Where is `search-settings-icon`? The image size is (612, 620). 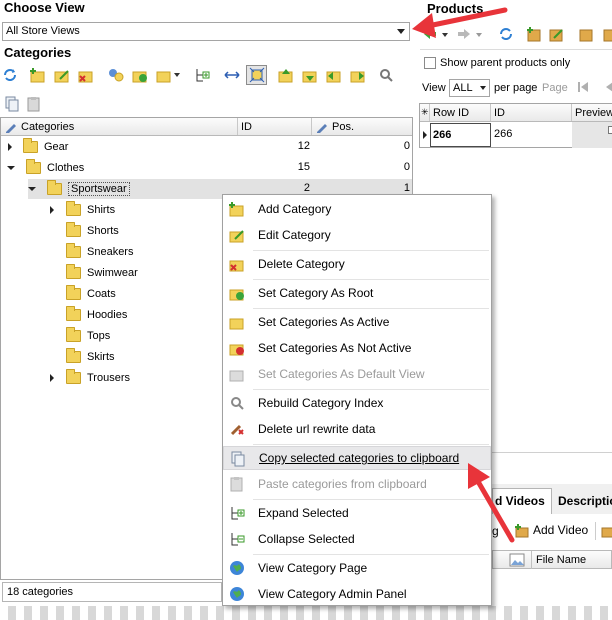 search-settings-icon is located at coordinates (386, 75).